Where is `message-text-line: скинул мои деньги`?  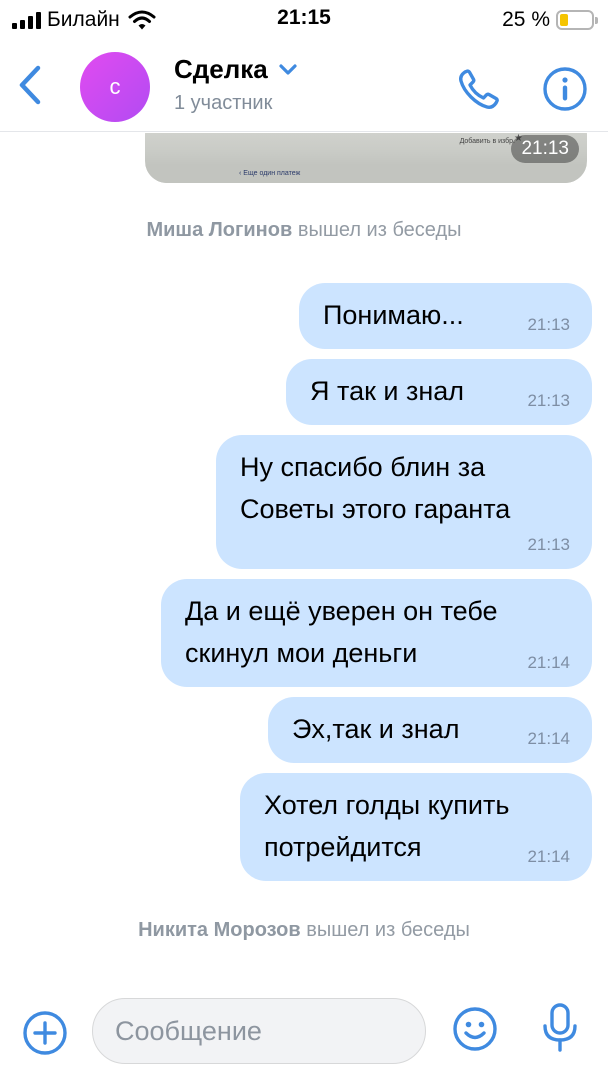 message-text-line: скинул мои деньги is located at coordinates (301, 653).